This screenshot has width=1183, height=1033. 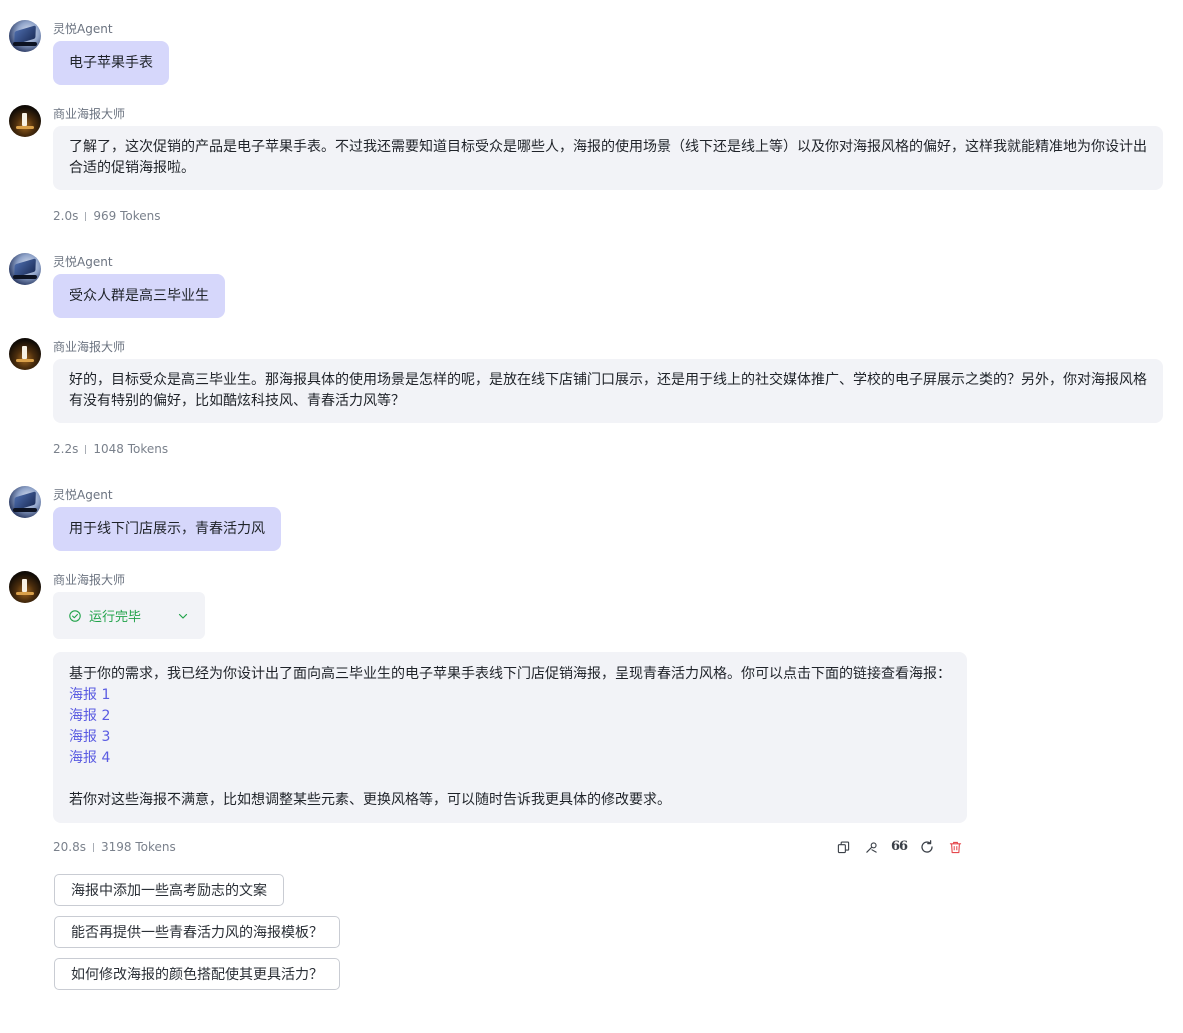 I want to click on user-message-bubble: 用于线下门店展示，青春活力风, so click(x=167, y=529).